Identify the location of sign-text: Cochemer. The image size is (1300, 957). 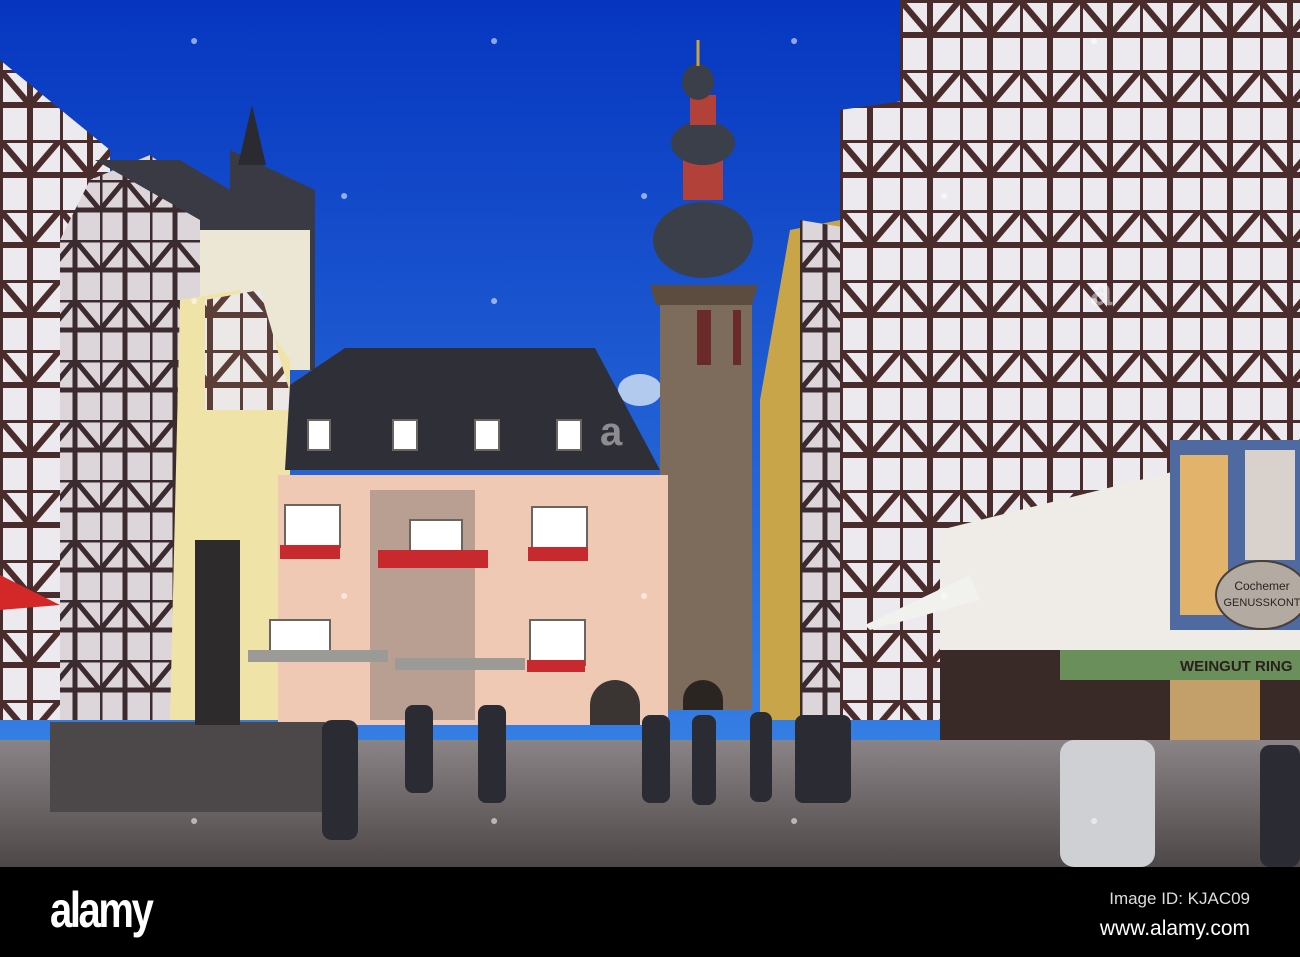
(1261, 586).